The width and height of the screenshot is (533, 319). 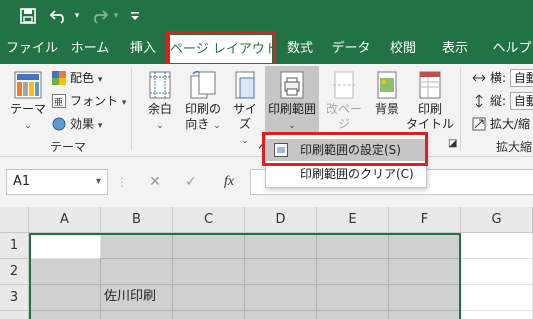 I want to click on size-button: サイズ ⌄, so click(x=245, y=109).